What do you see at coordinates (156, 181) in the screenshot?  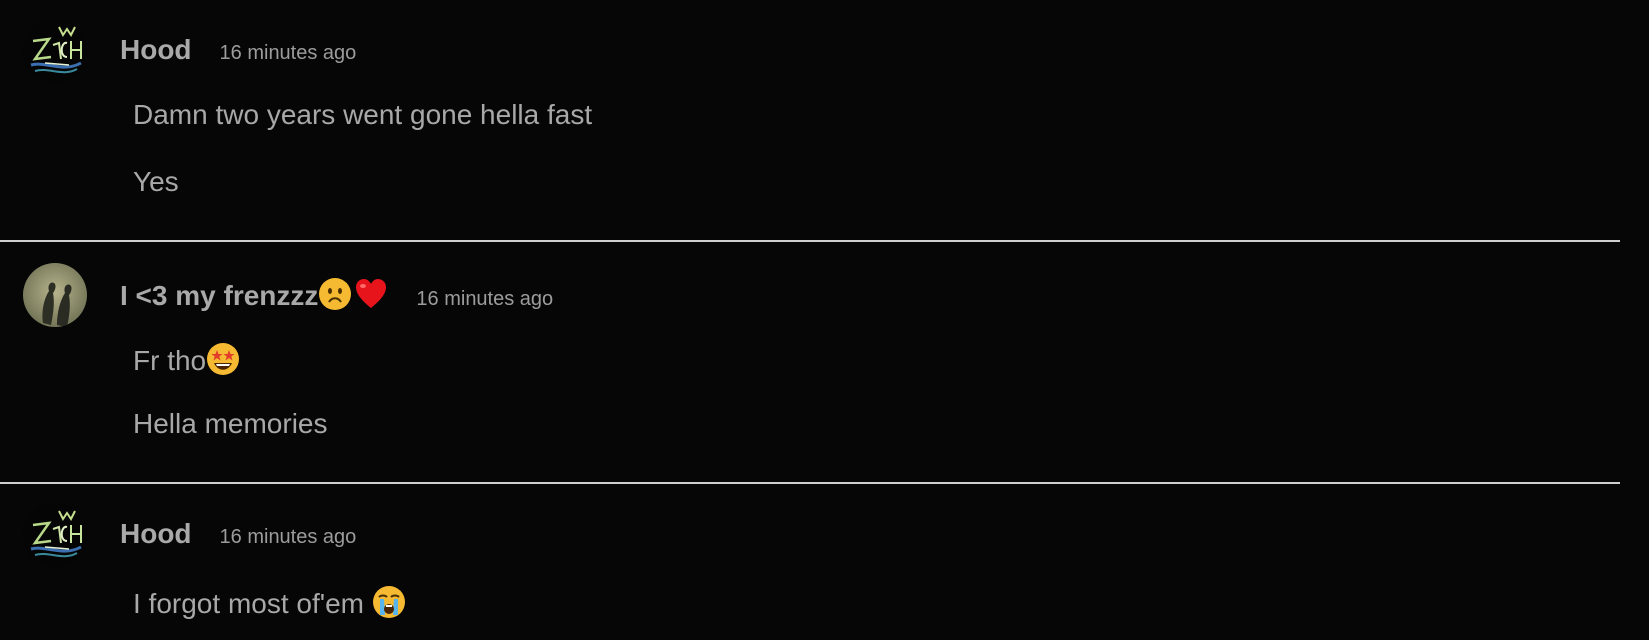 I see `message-text: Yes` at bounding box center [156, 181].